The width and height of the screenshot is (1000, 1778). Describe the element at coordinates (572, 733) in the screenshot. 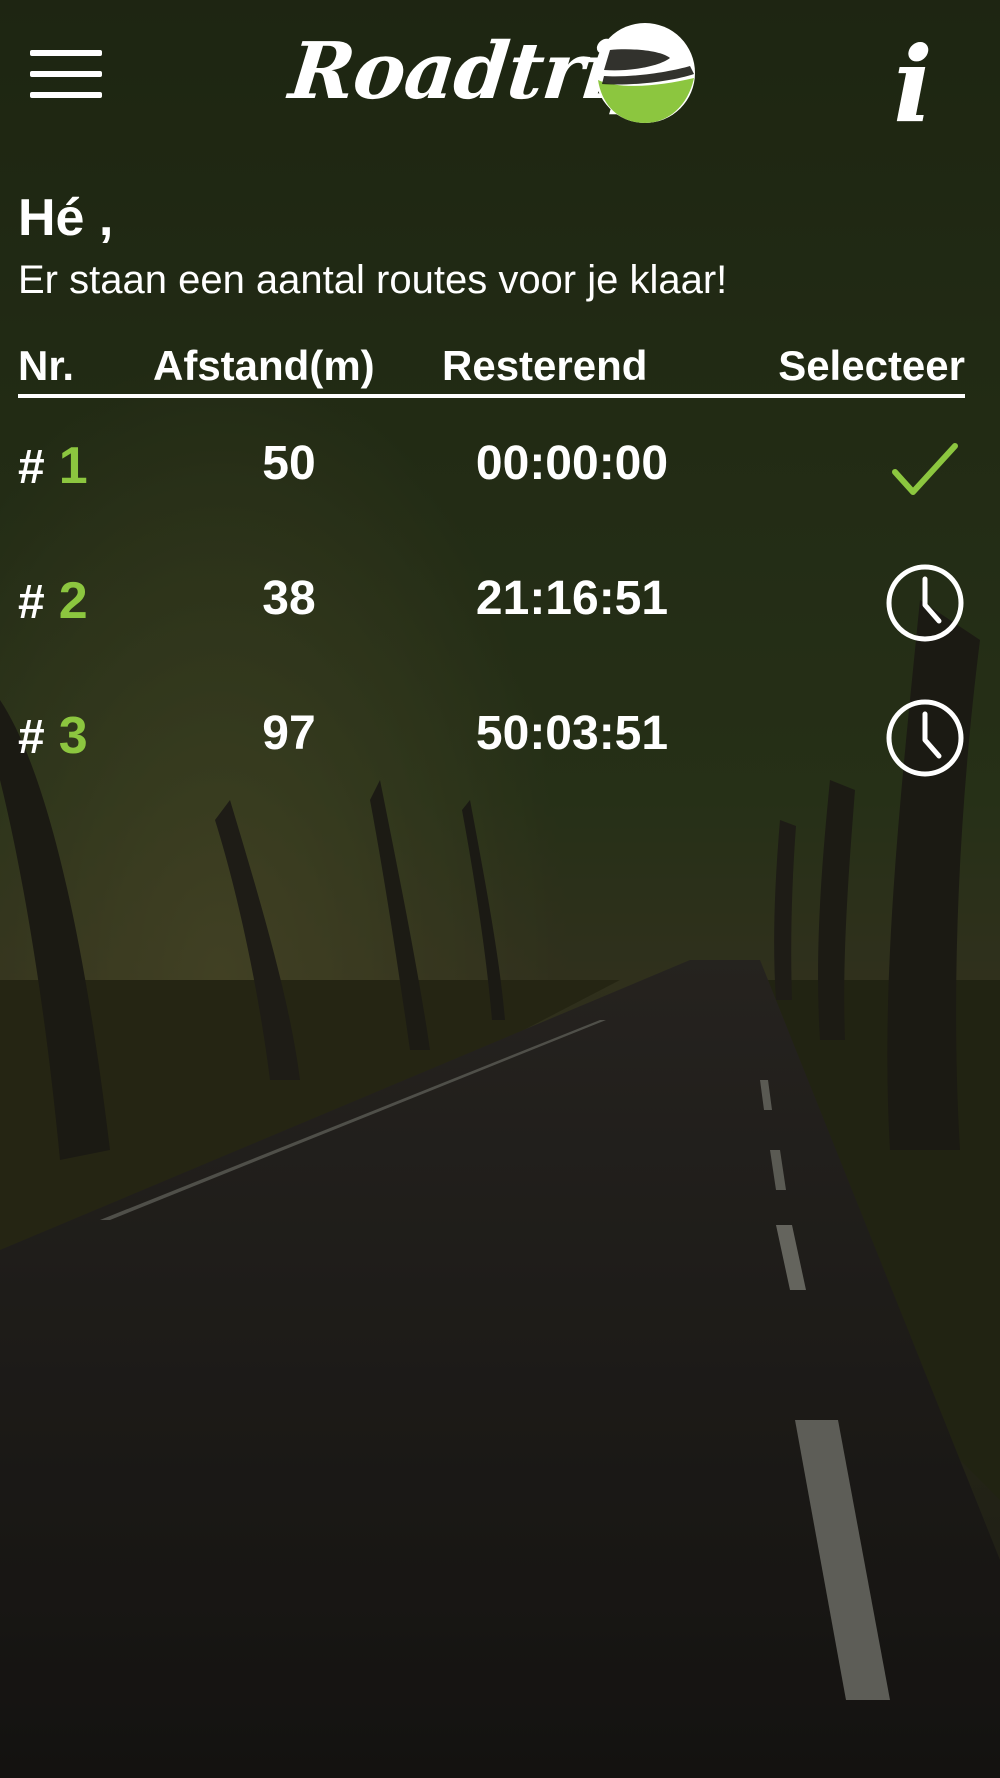

I see `route-remaining: 50:03:51` at that location.